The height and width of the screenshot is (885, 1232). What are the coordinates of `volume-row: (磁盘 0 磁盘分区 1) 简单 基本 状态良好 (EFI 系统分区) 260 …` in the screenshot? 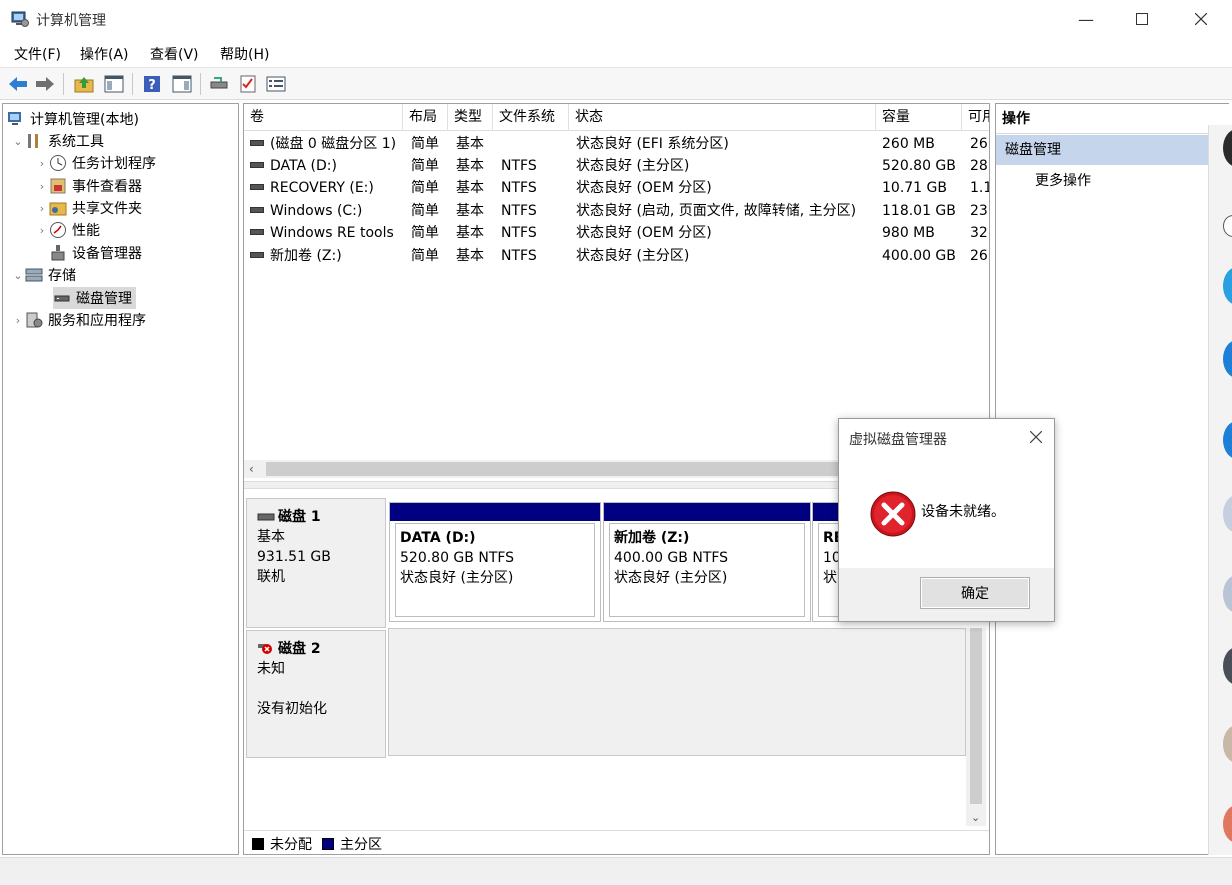 It's located at (616, 144).